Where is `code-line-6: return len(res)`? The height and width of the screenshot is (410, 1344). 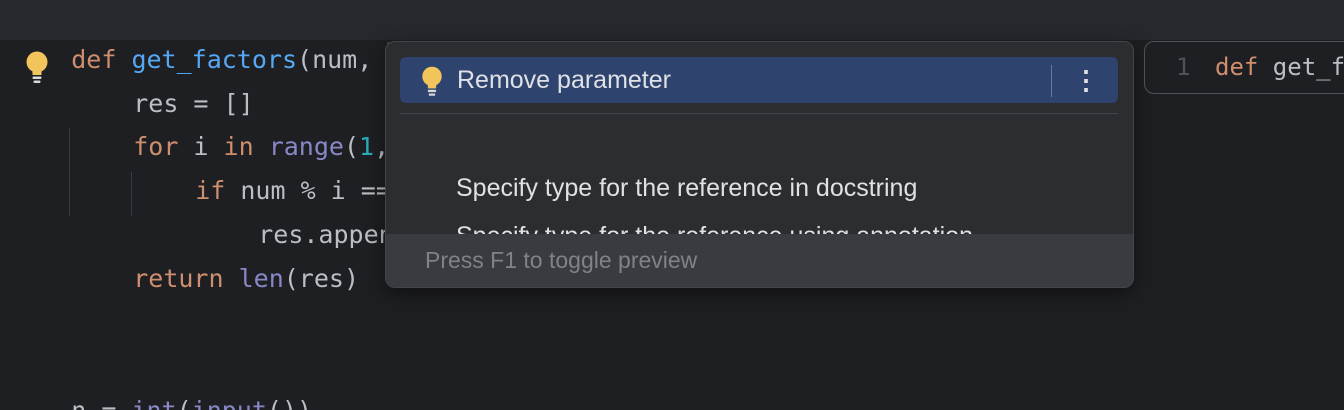
code-line-6: return len(res) is located at coordinates (216, 256).